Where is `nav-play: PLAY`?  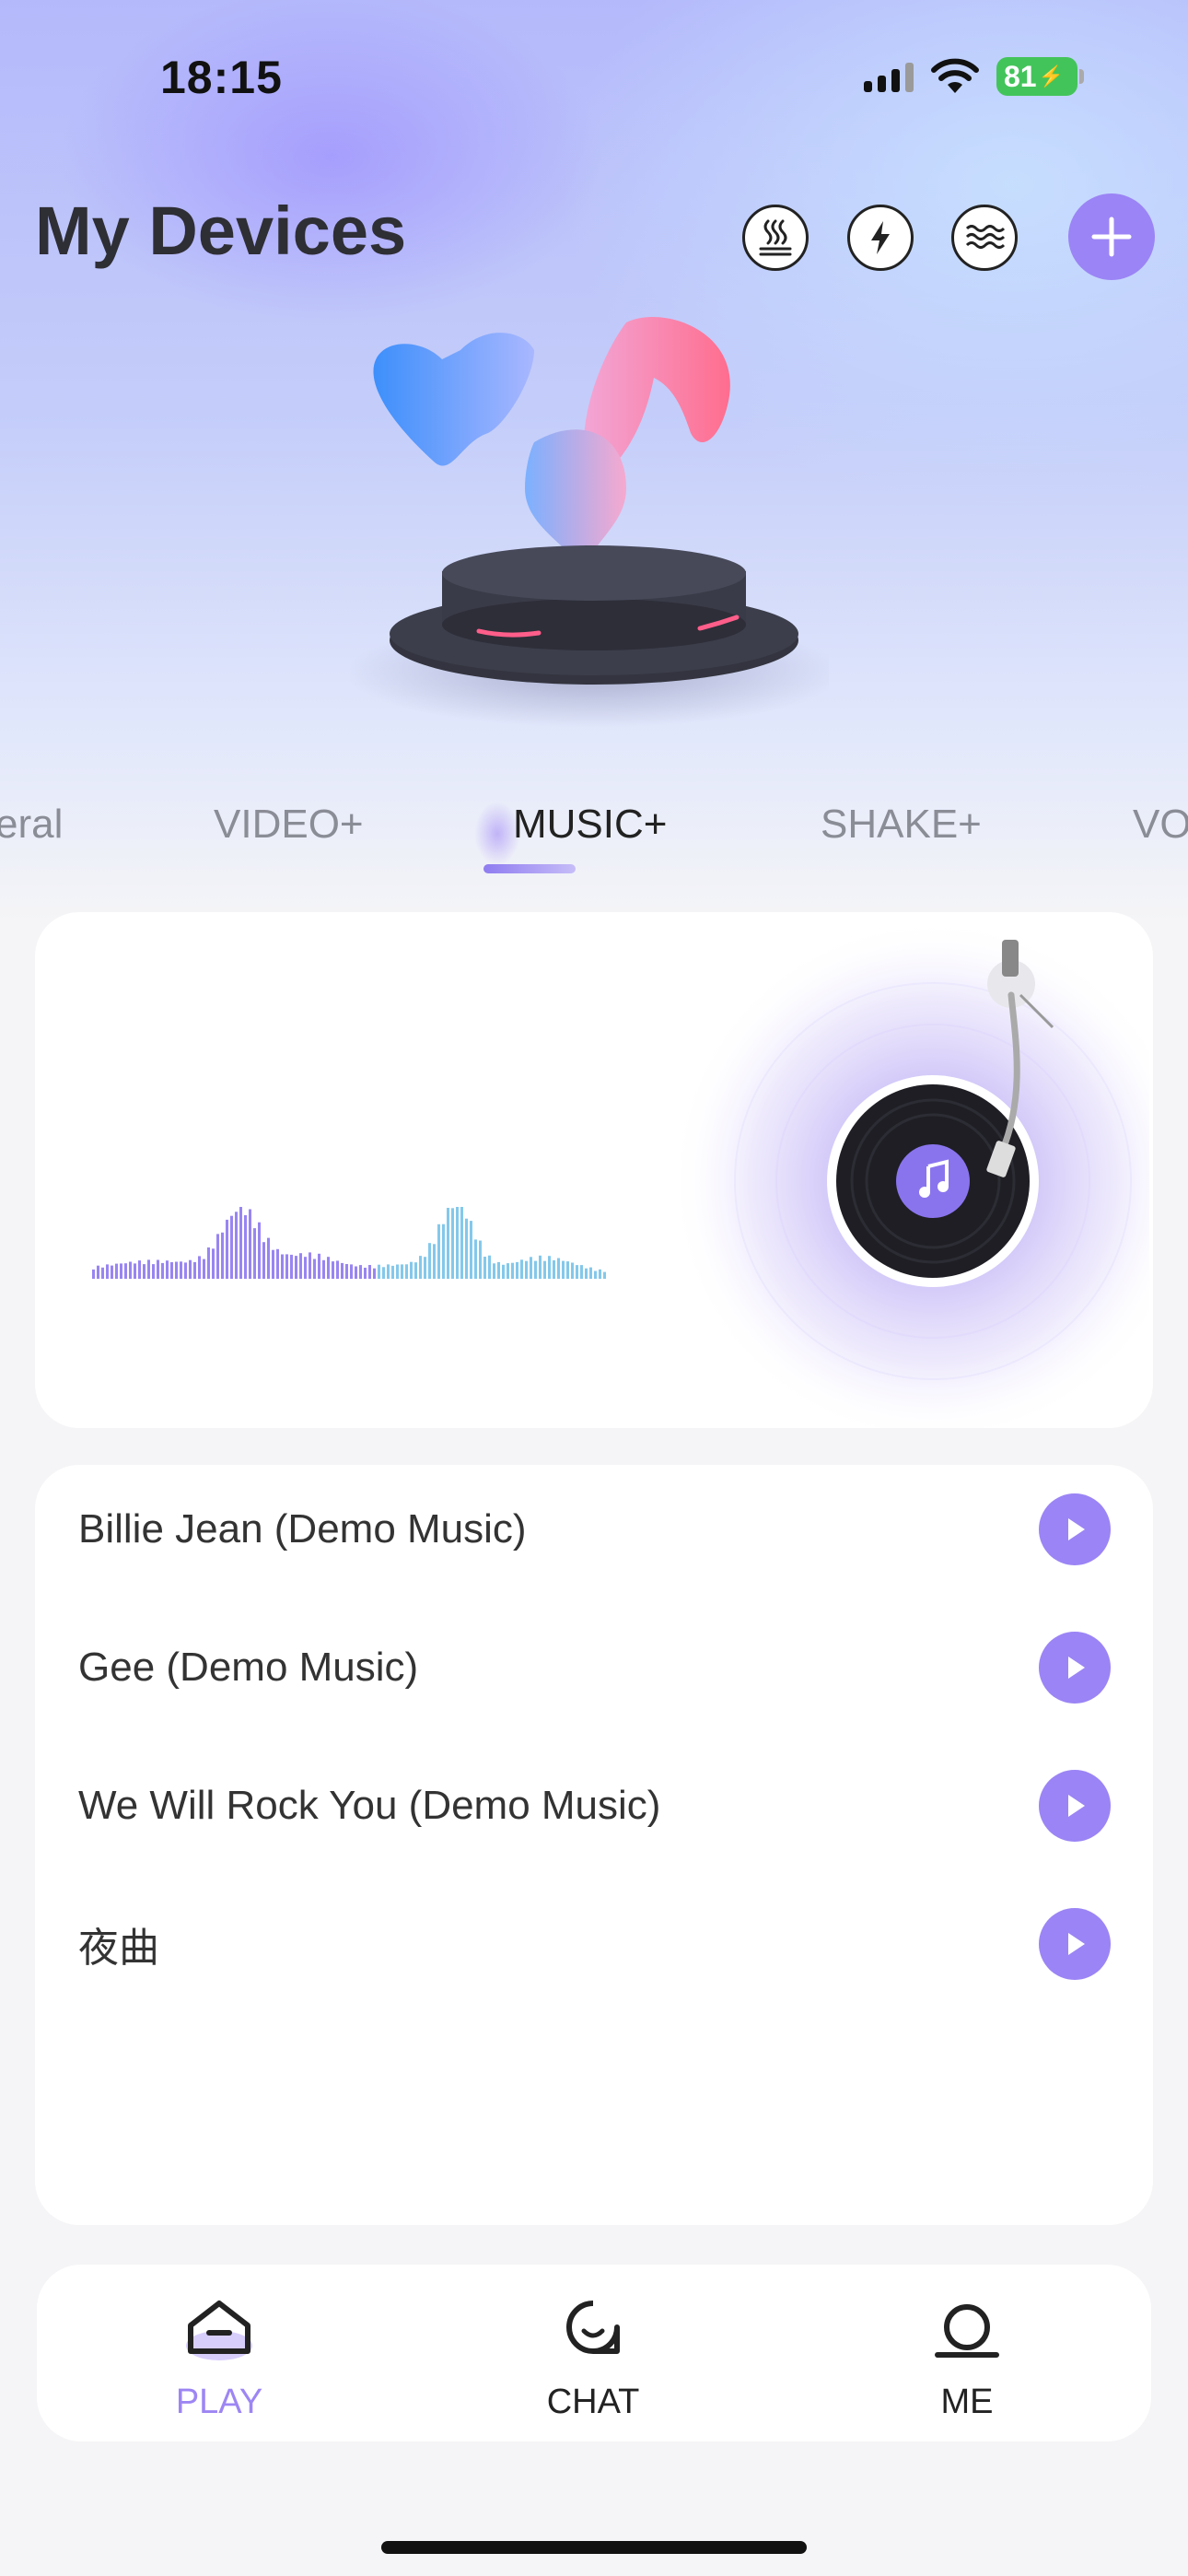 nav-play: PLAY is located at coordinates (219, 2353).